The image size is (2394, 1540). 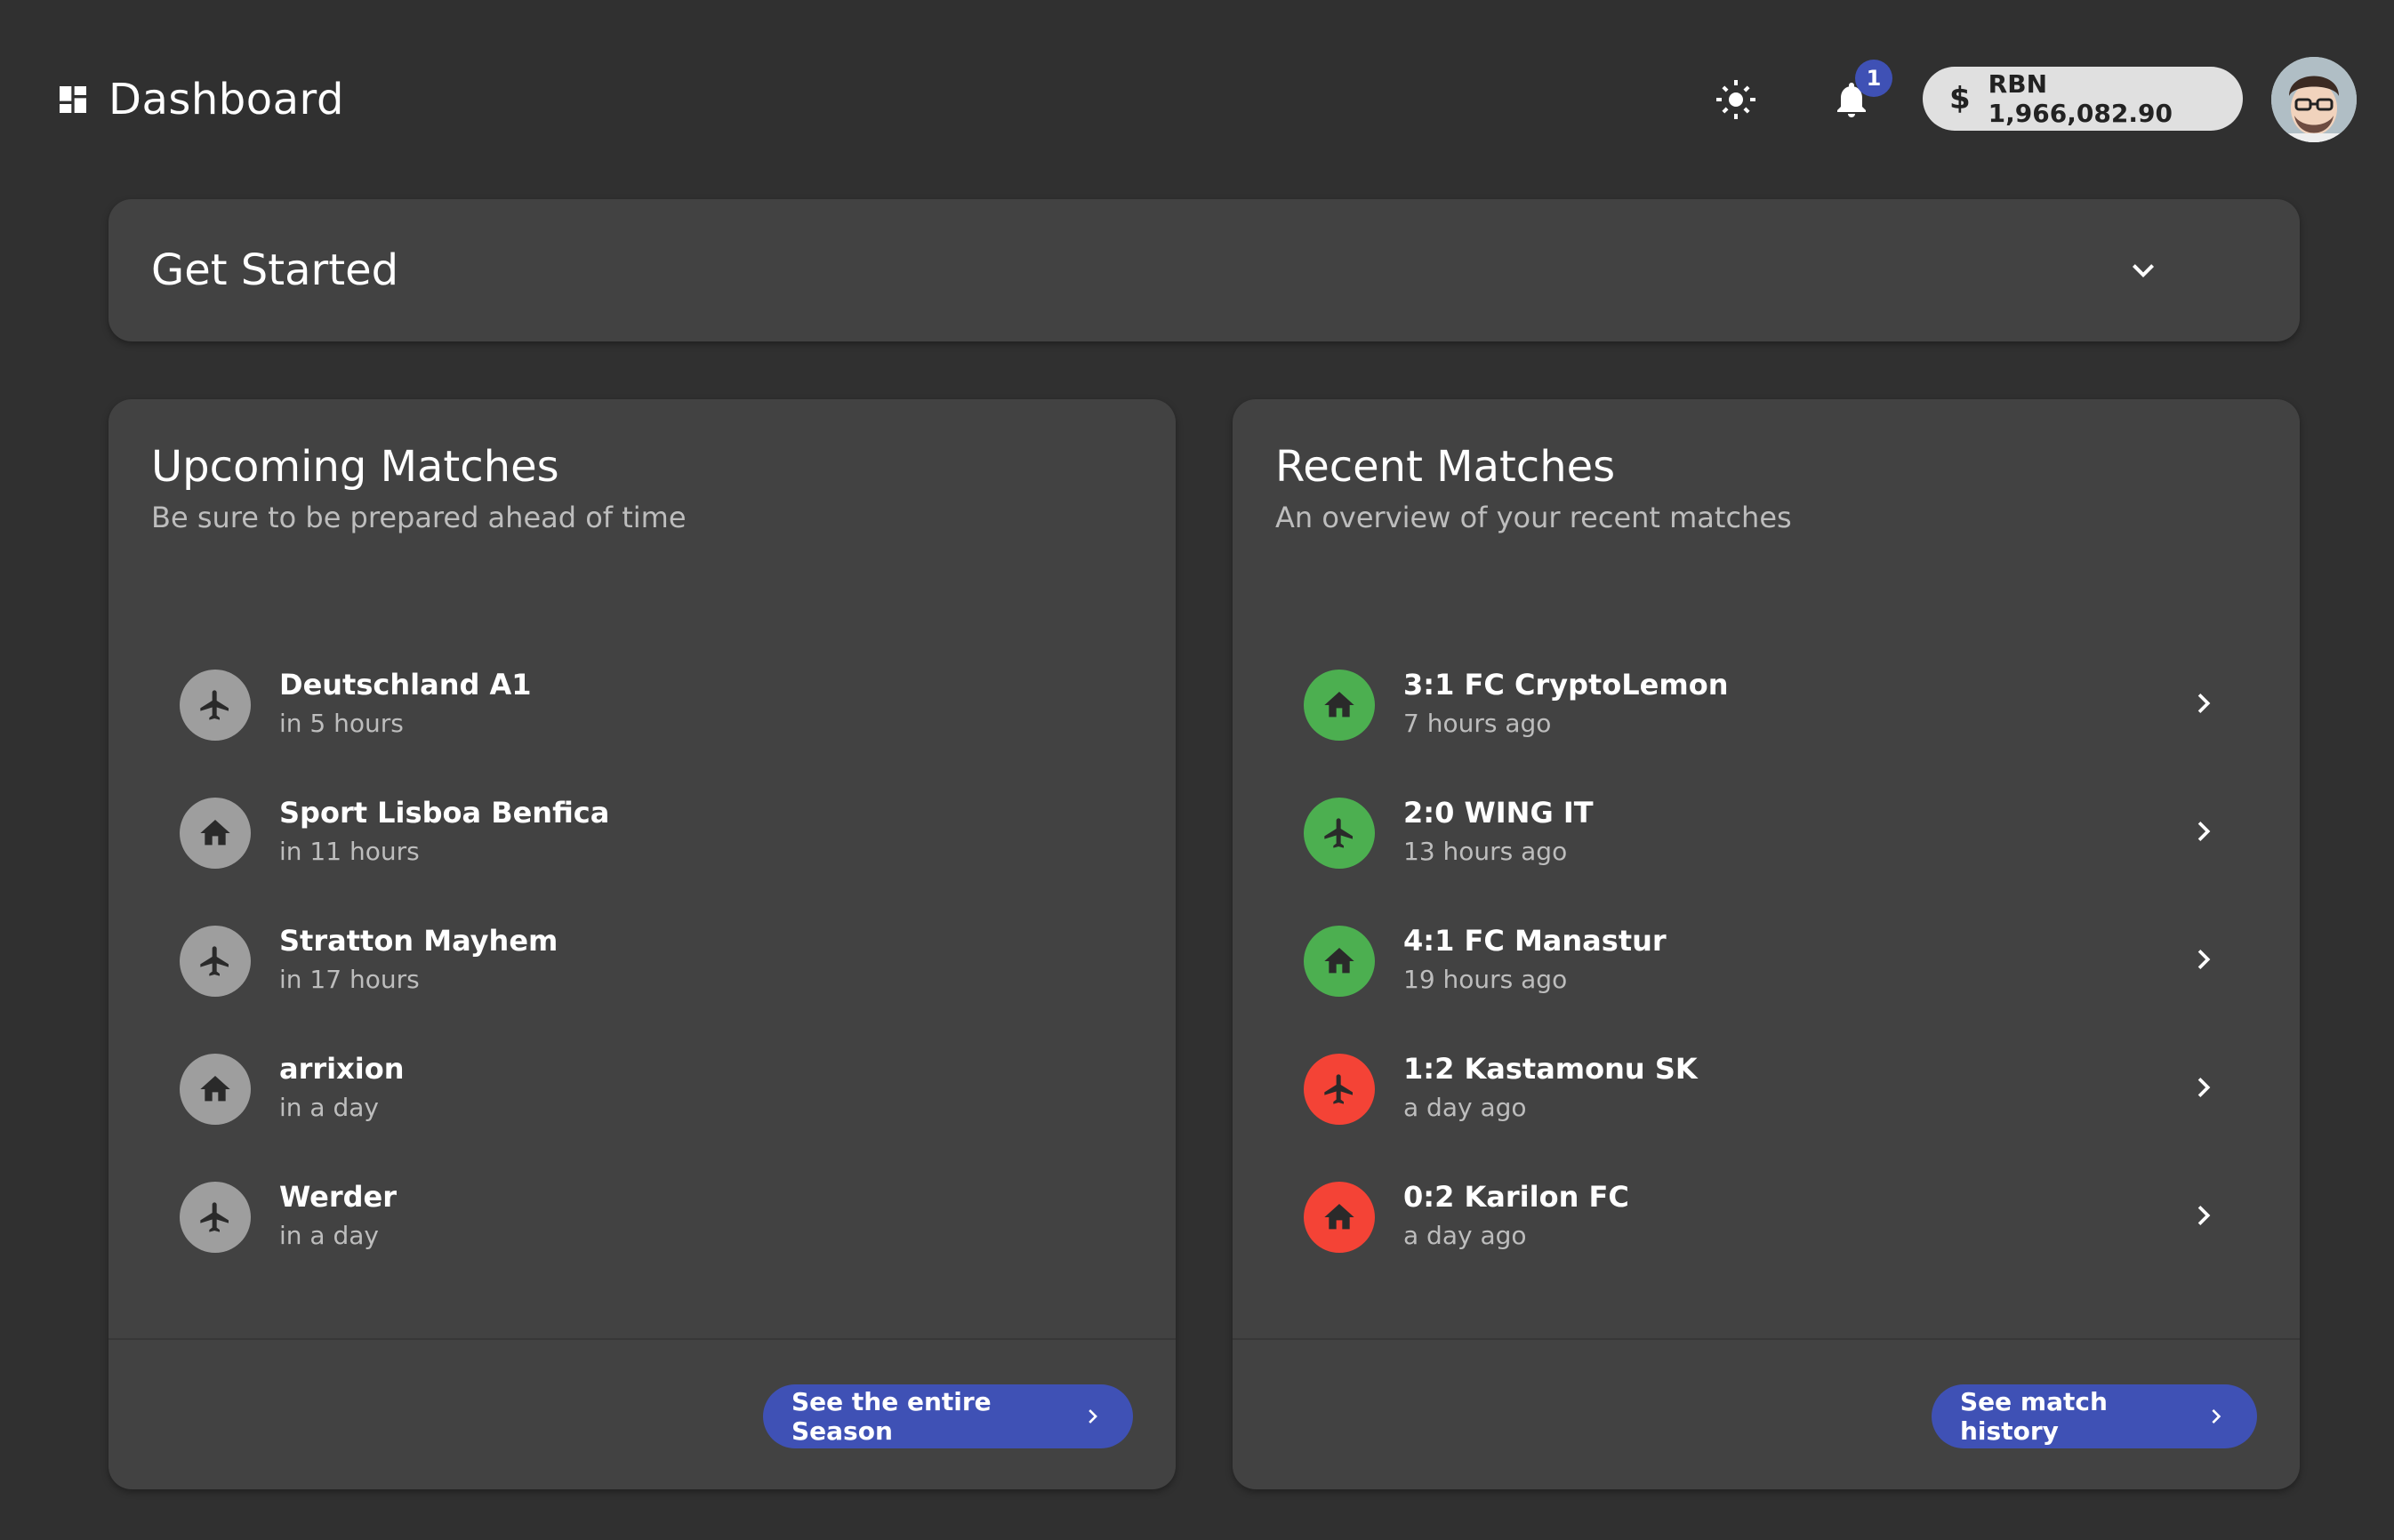 I want to click on list-item: arrixion in a day, so click(x=642, y=1091).